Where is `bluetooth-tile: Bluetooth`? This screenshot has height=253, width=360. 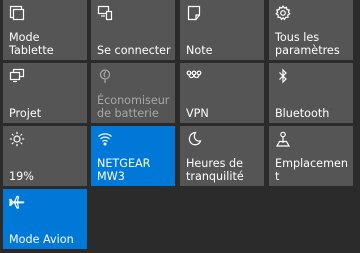 bluetooth-tile: Bluetooth is located at coordinates (311, 93).